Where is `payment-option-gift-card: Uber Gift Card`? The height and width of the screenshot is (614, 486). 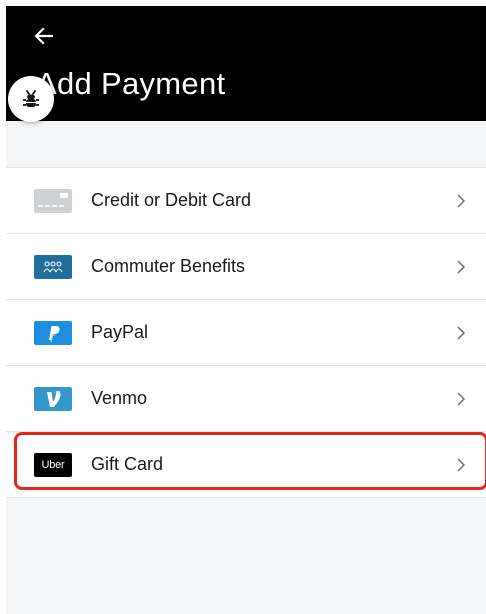
payment-option-gift-card: Uber Gift Card is located at coordinates (246, 464).